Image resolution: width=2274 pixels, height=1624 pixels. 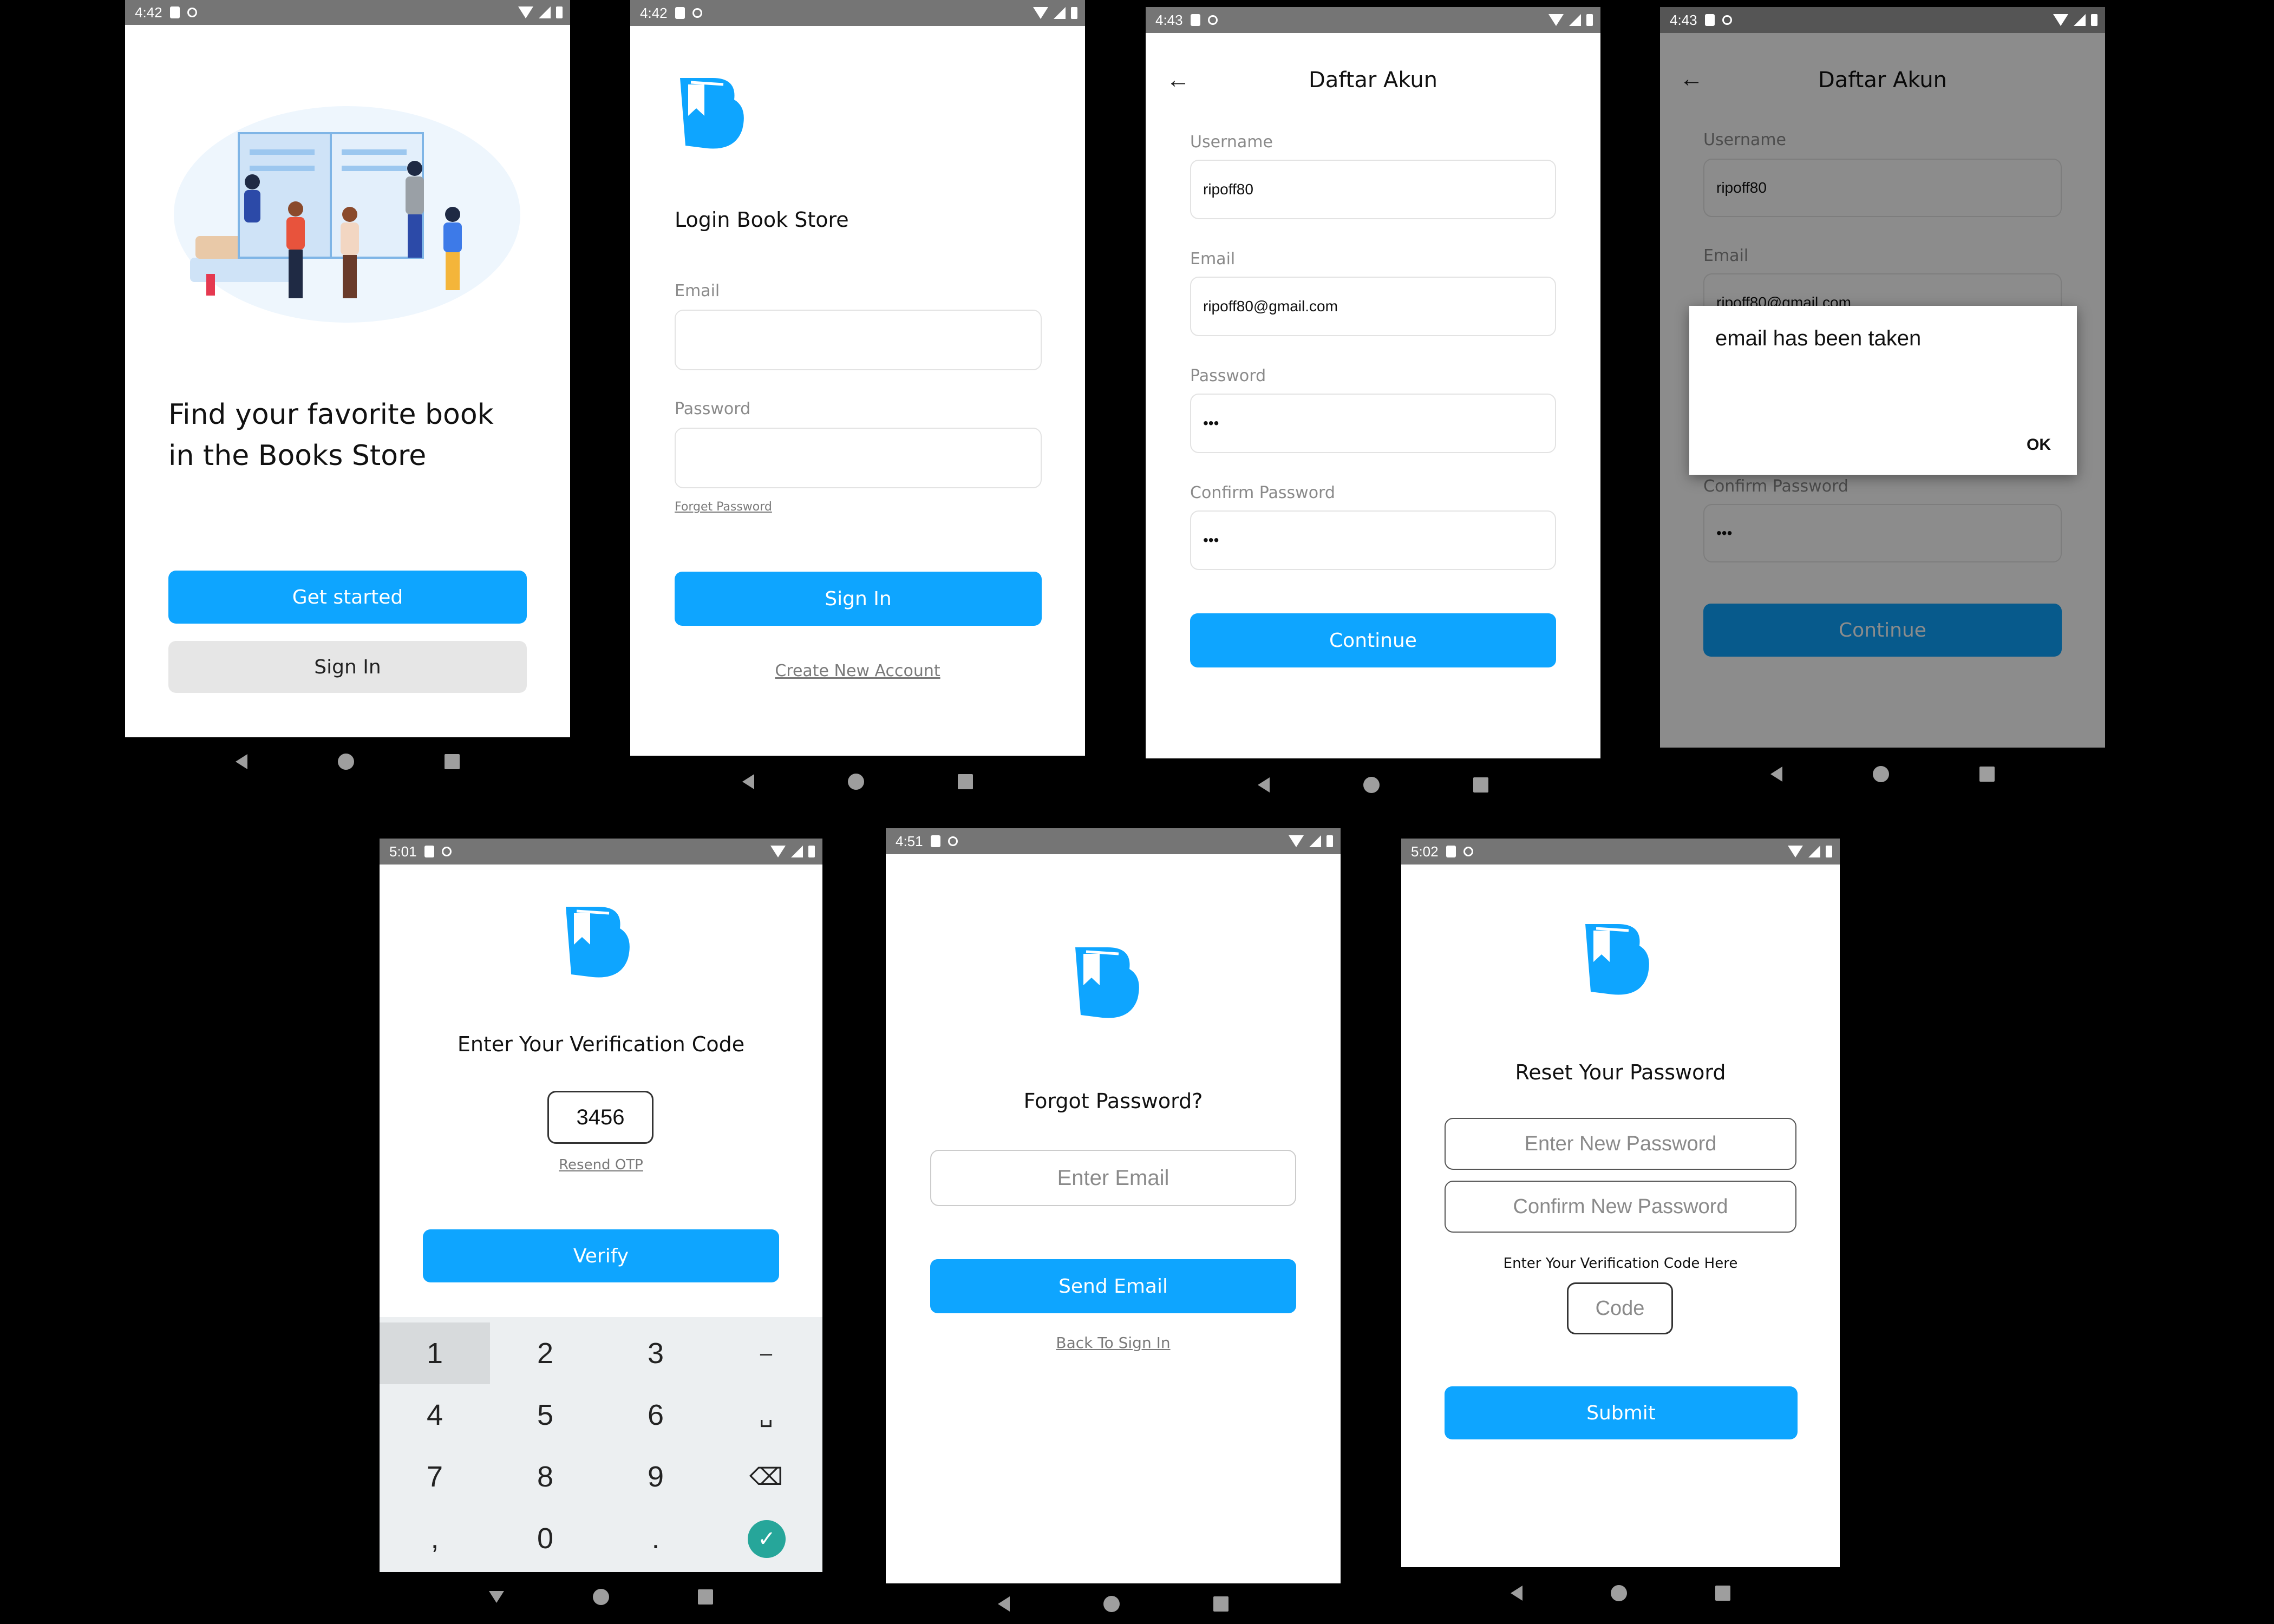 What do you see at coordinates (1373, 424) in the screenshot?
I see `password-input: •••` at bounding box center [1373, 424].